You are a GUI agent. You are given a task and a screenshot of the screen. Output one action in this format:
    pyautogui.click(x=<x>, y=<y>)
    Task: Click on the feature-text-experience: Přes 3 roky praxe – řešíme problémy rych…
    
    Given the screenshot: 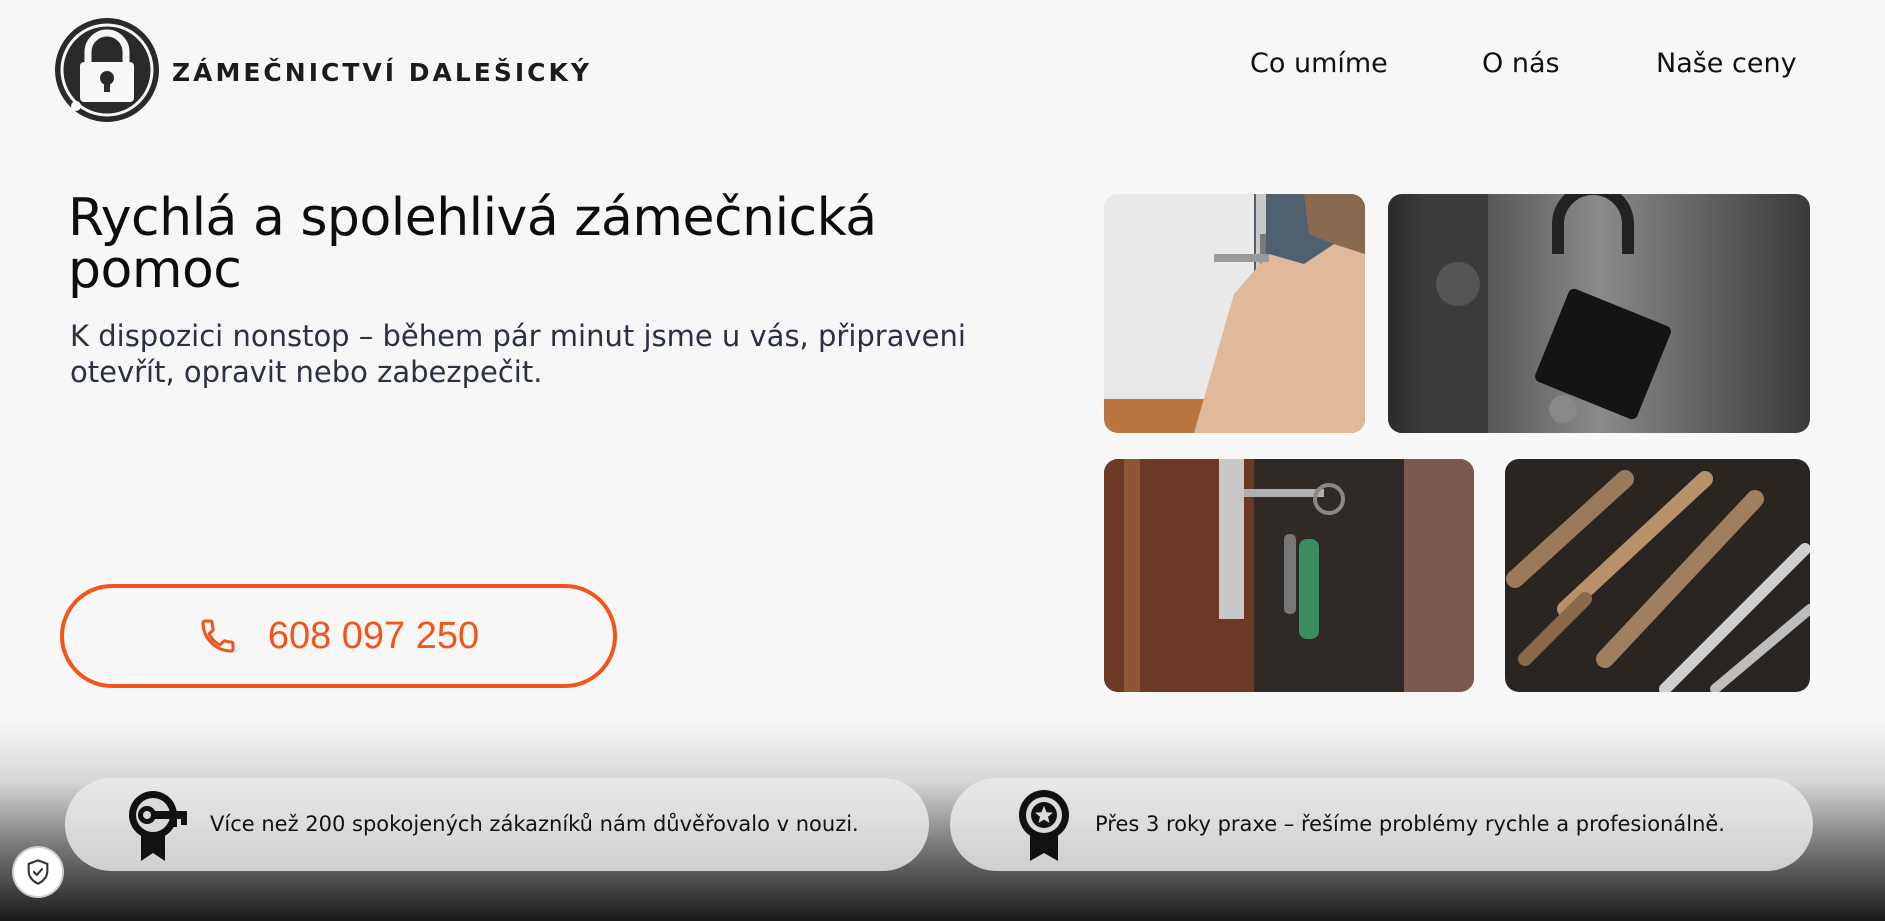 What is the action you would take?
    pyautogui.click(x=1410, y=824)
    